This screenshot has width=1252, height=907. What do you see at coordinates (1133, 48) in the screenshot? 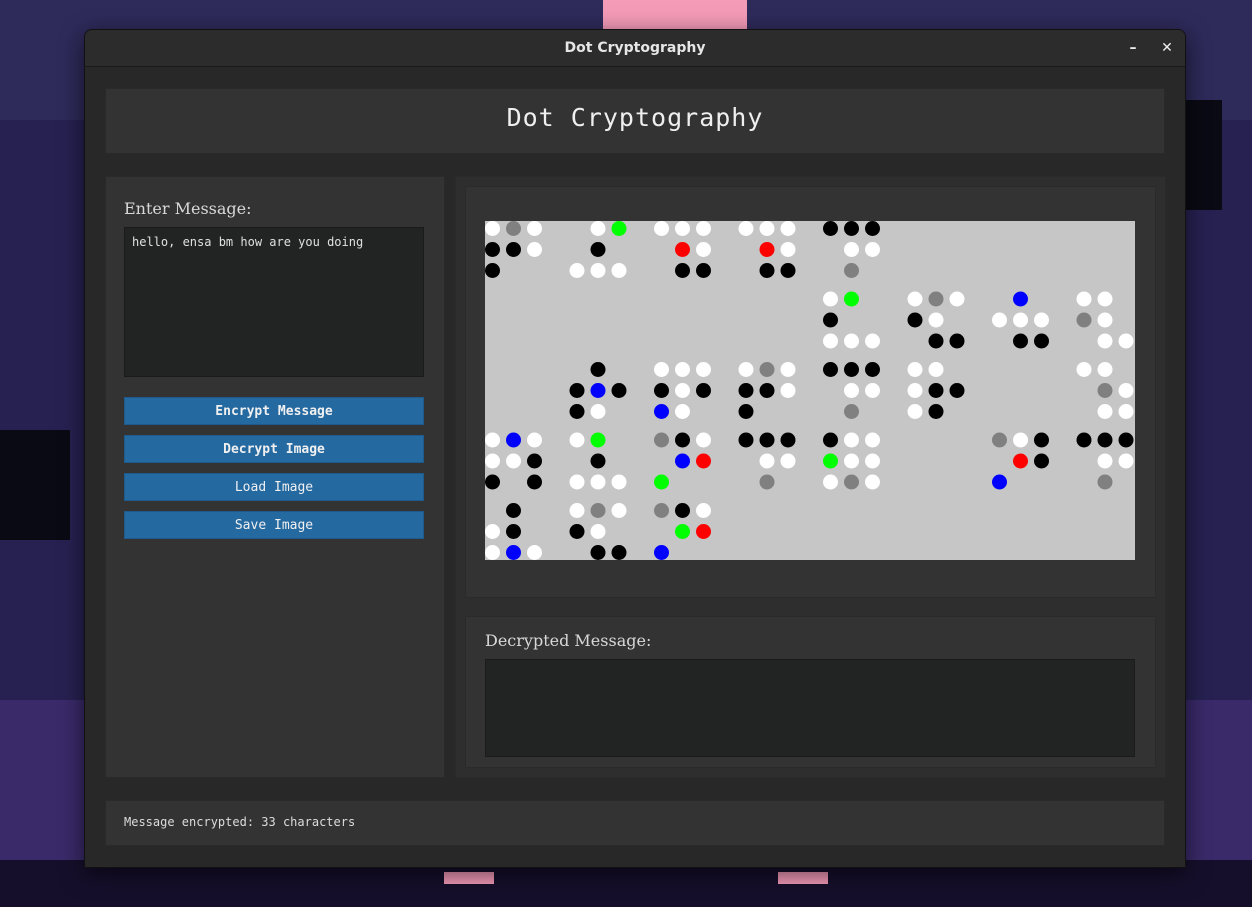
I see `minimize-icon: –` at bounding box center [1133, 48].